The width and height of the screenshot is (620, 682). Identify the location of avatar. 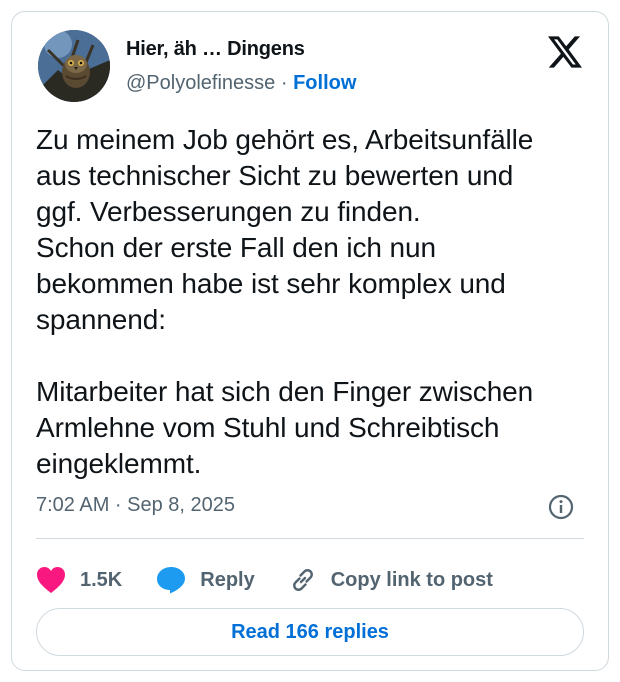
(74, 66).